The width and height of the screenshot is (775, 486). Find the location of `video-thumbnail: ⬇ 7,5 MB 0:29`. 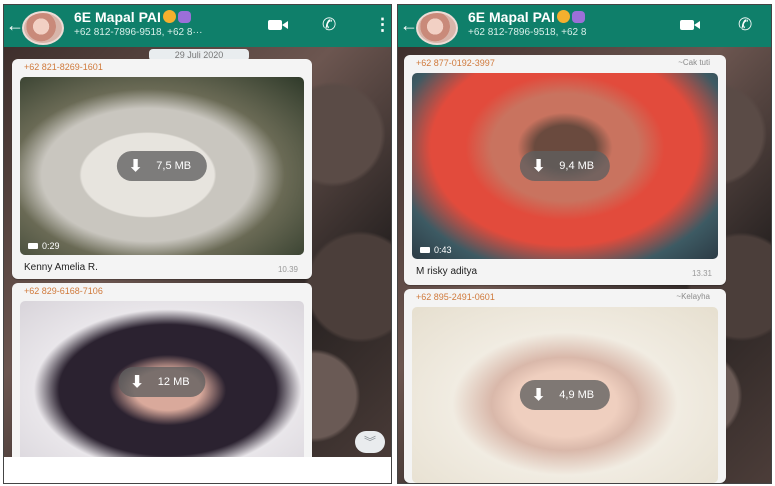

video-thumbnail: ⬇ 7,5 MB 0:29 is located at coordinates (162, 166).